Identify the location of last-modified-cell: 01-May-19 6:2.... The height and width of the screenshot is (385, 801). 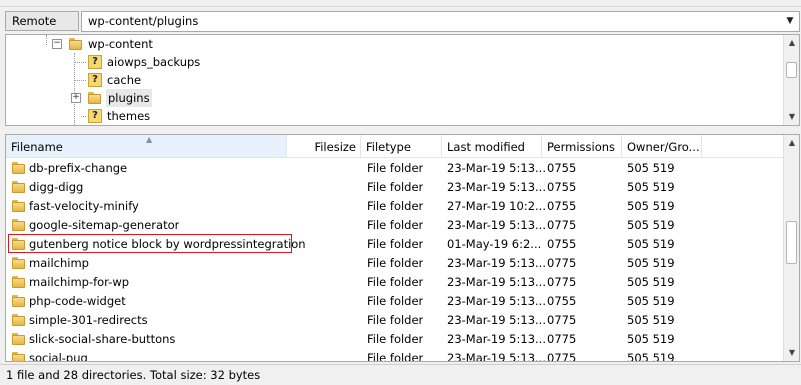
(494, 244).